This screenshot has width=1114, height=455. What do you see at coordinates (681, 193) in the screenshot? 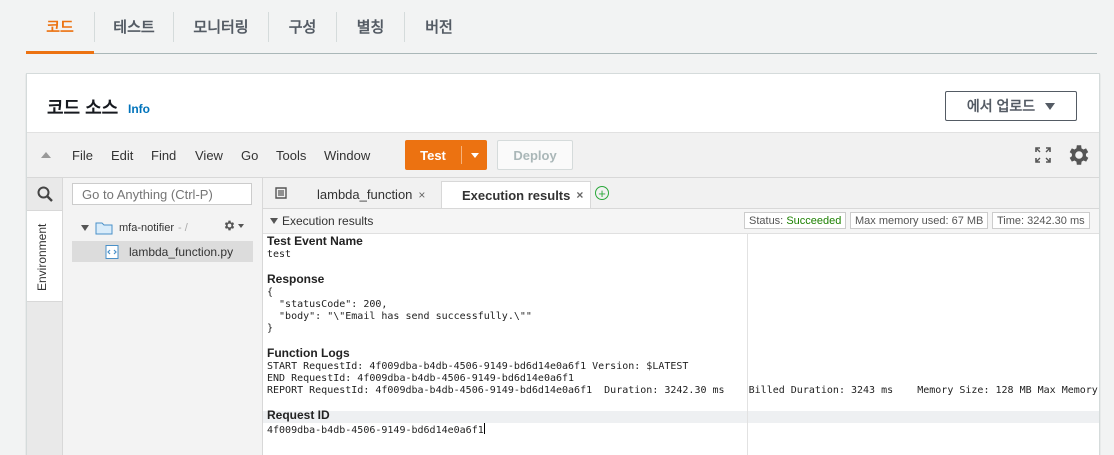
I see `editor-tab-bar: lambda_function × Execution results × +` at bounding box center [681, 193].